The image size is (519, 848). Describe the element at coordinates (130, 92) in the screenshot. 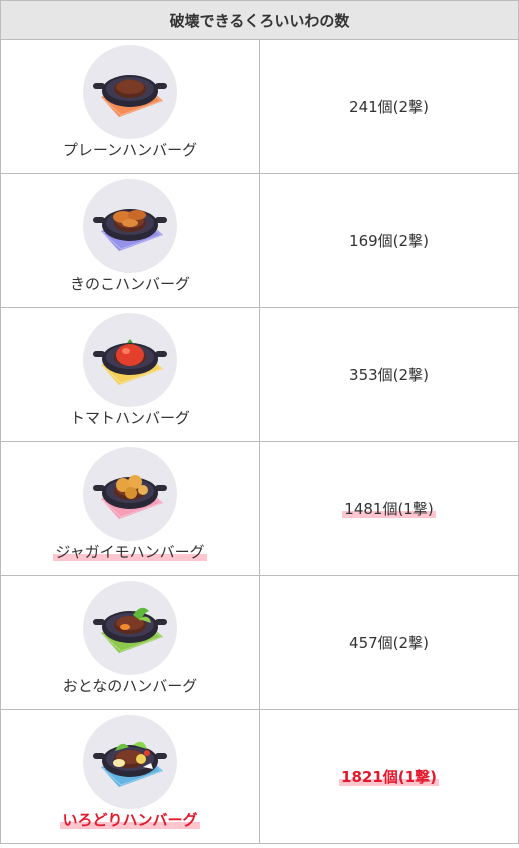

I see `plain-hamburger-icon` at that location.